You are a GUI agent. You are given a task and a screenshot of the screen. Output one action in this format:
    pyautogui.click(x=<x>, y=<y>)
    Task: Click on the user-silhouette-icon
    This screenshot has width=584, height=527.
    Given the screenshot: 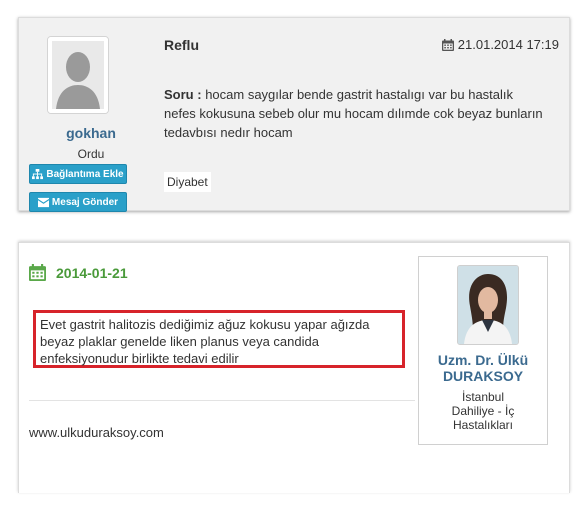 What is the action you would take?
    pyautogui.click(x=78, y=75)
    